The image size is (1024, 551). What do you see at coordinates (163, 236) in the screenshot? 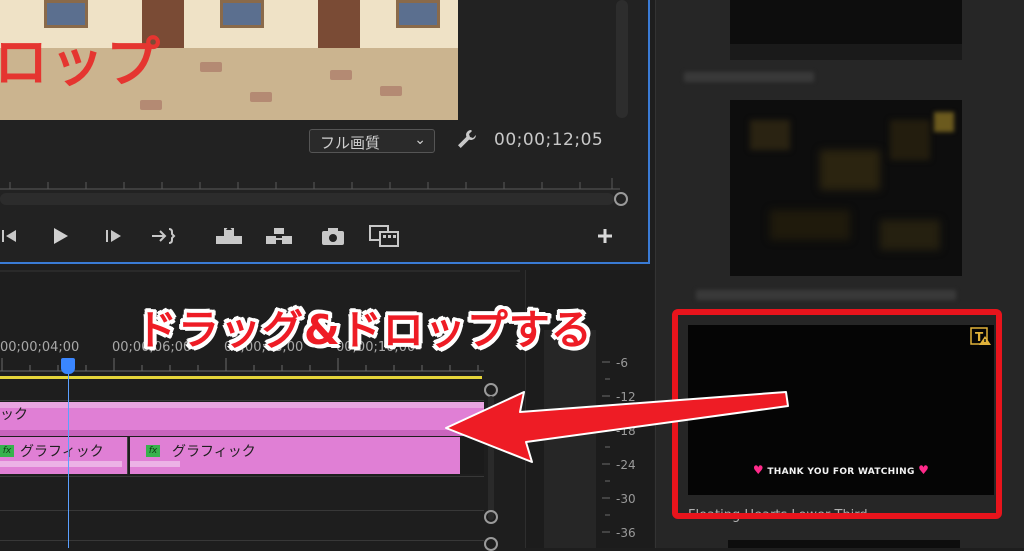
I see `go-to-out-icon` at bounding box center [163, 236].